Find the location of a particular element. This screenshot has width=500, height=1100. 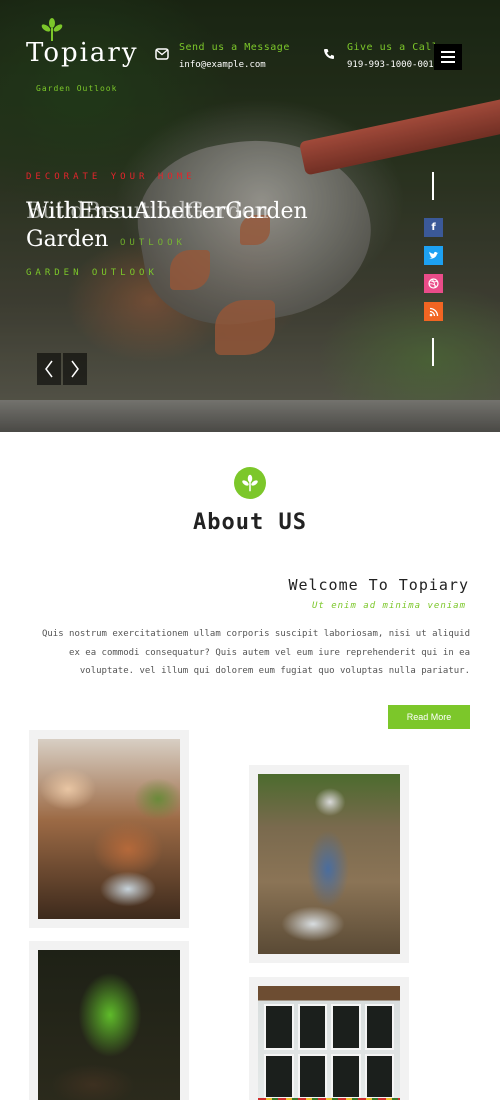

next-slide-button is located at coordinates (75, 369).